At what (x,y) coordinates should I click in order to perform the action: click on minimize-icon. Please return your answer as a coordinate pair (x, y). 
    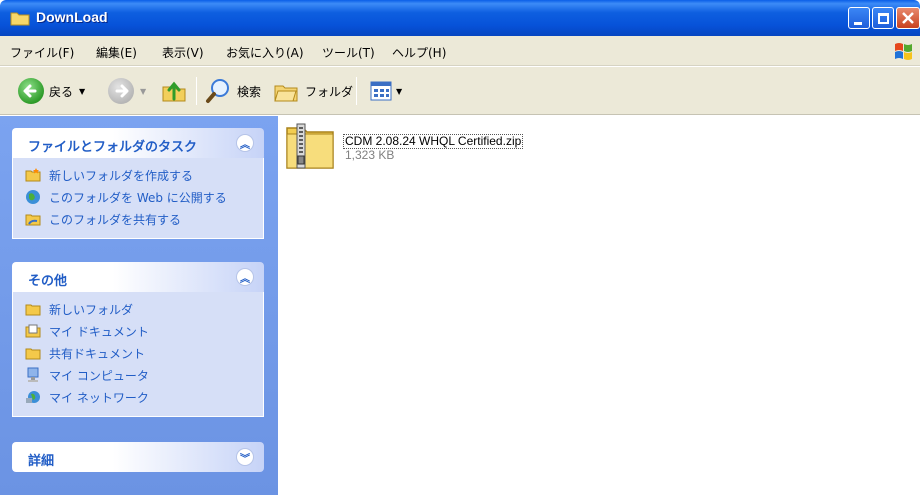
    Looking at the image, I should click on (858, 23).